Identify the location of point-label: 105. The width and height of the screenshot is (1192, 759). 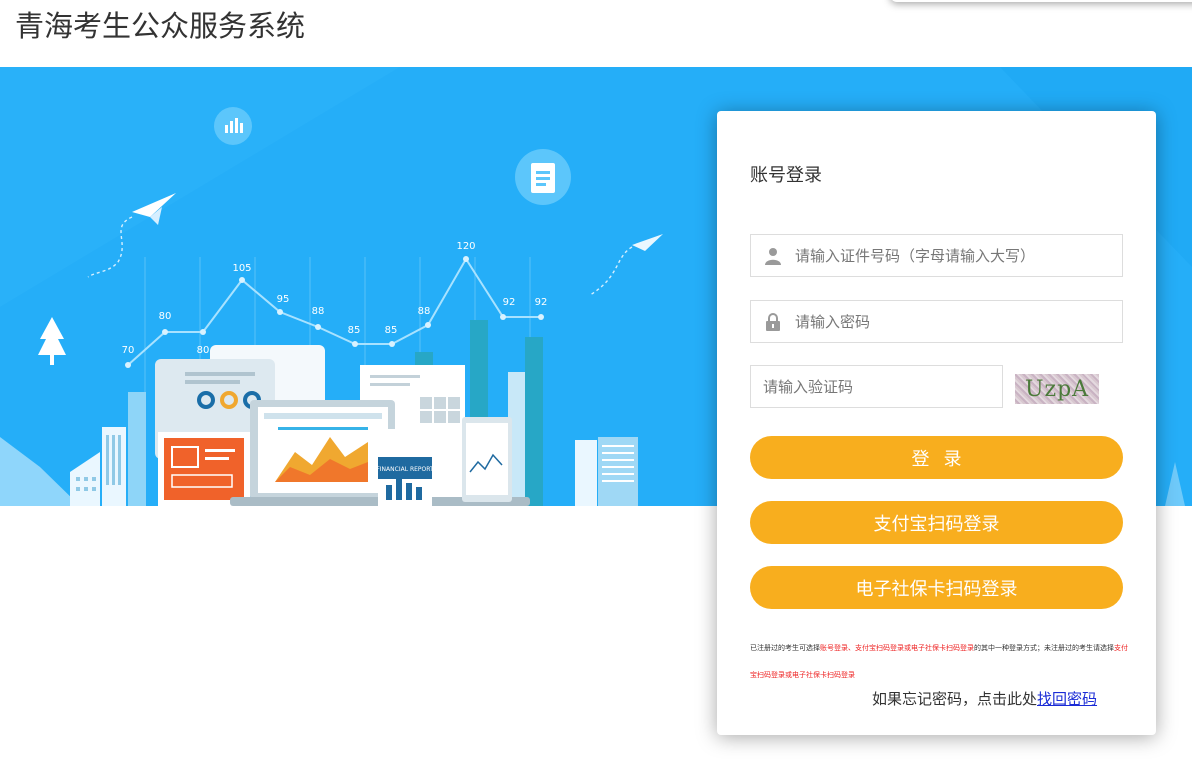
(241, 268).